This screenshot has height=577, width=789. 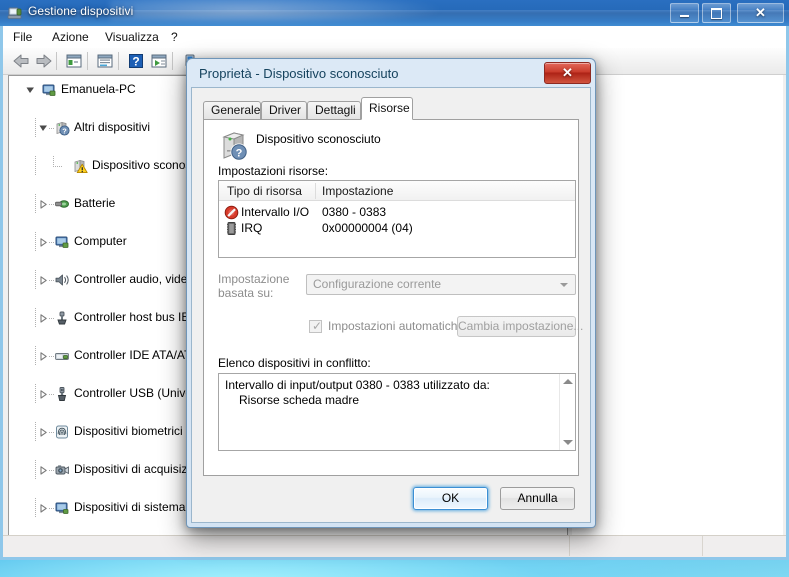 I want to click on column-separator, so click(x=315, y=191).